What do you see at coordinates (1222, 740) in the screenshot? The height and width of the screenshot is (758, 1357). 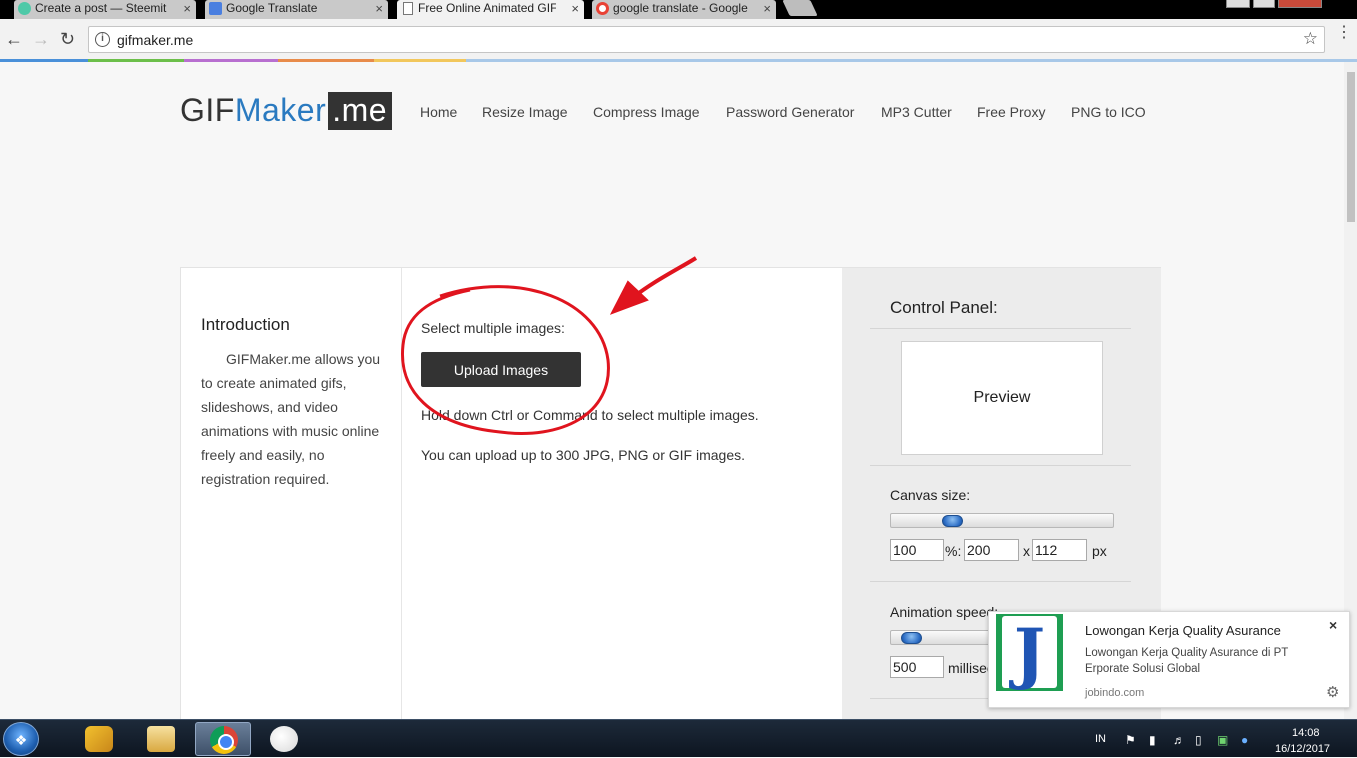 I see `network-icon: ▣` at bounding box center [1222, 740].